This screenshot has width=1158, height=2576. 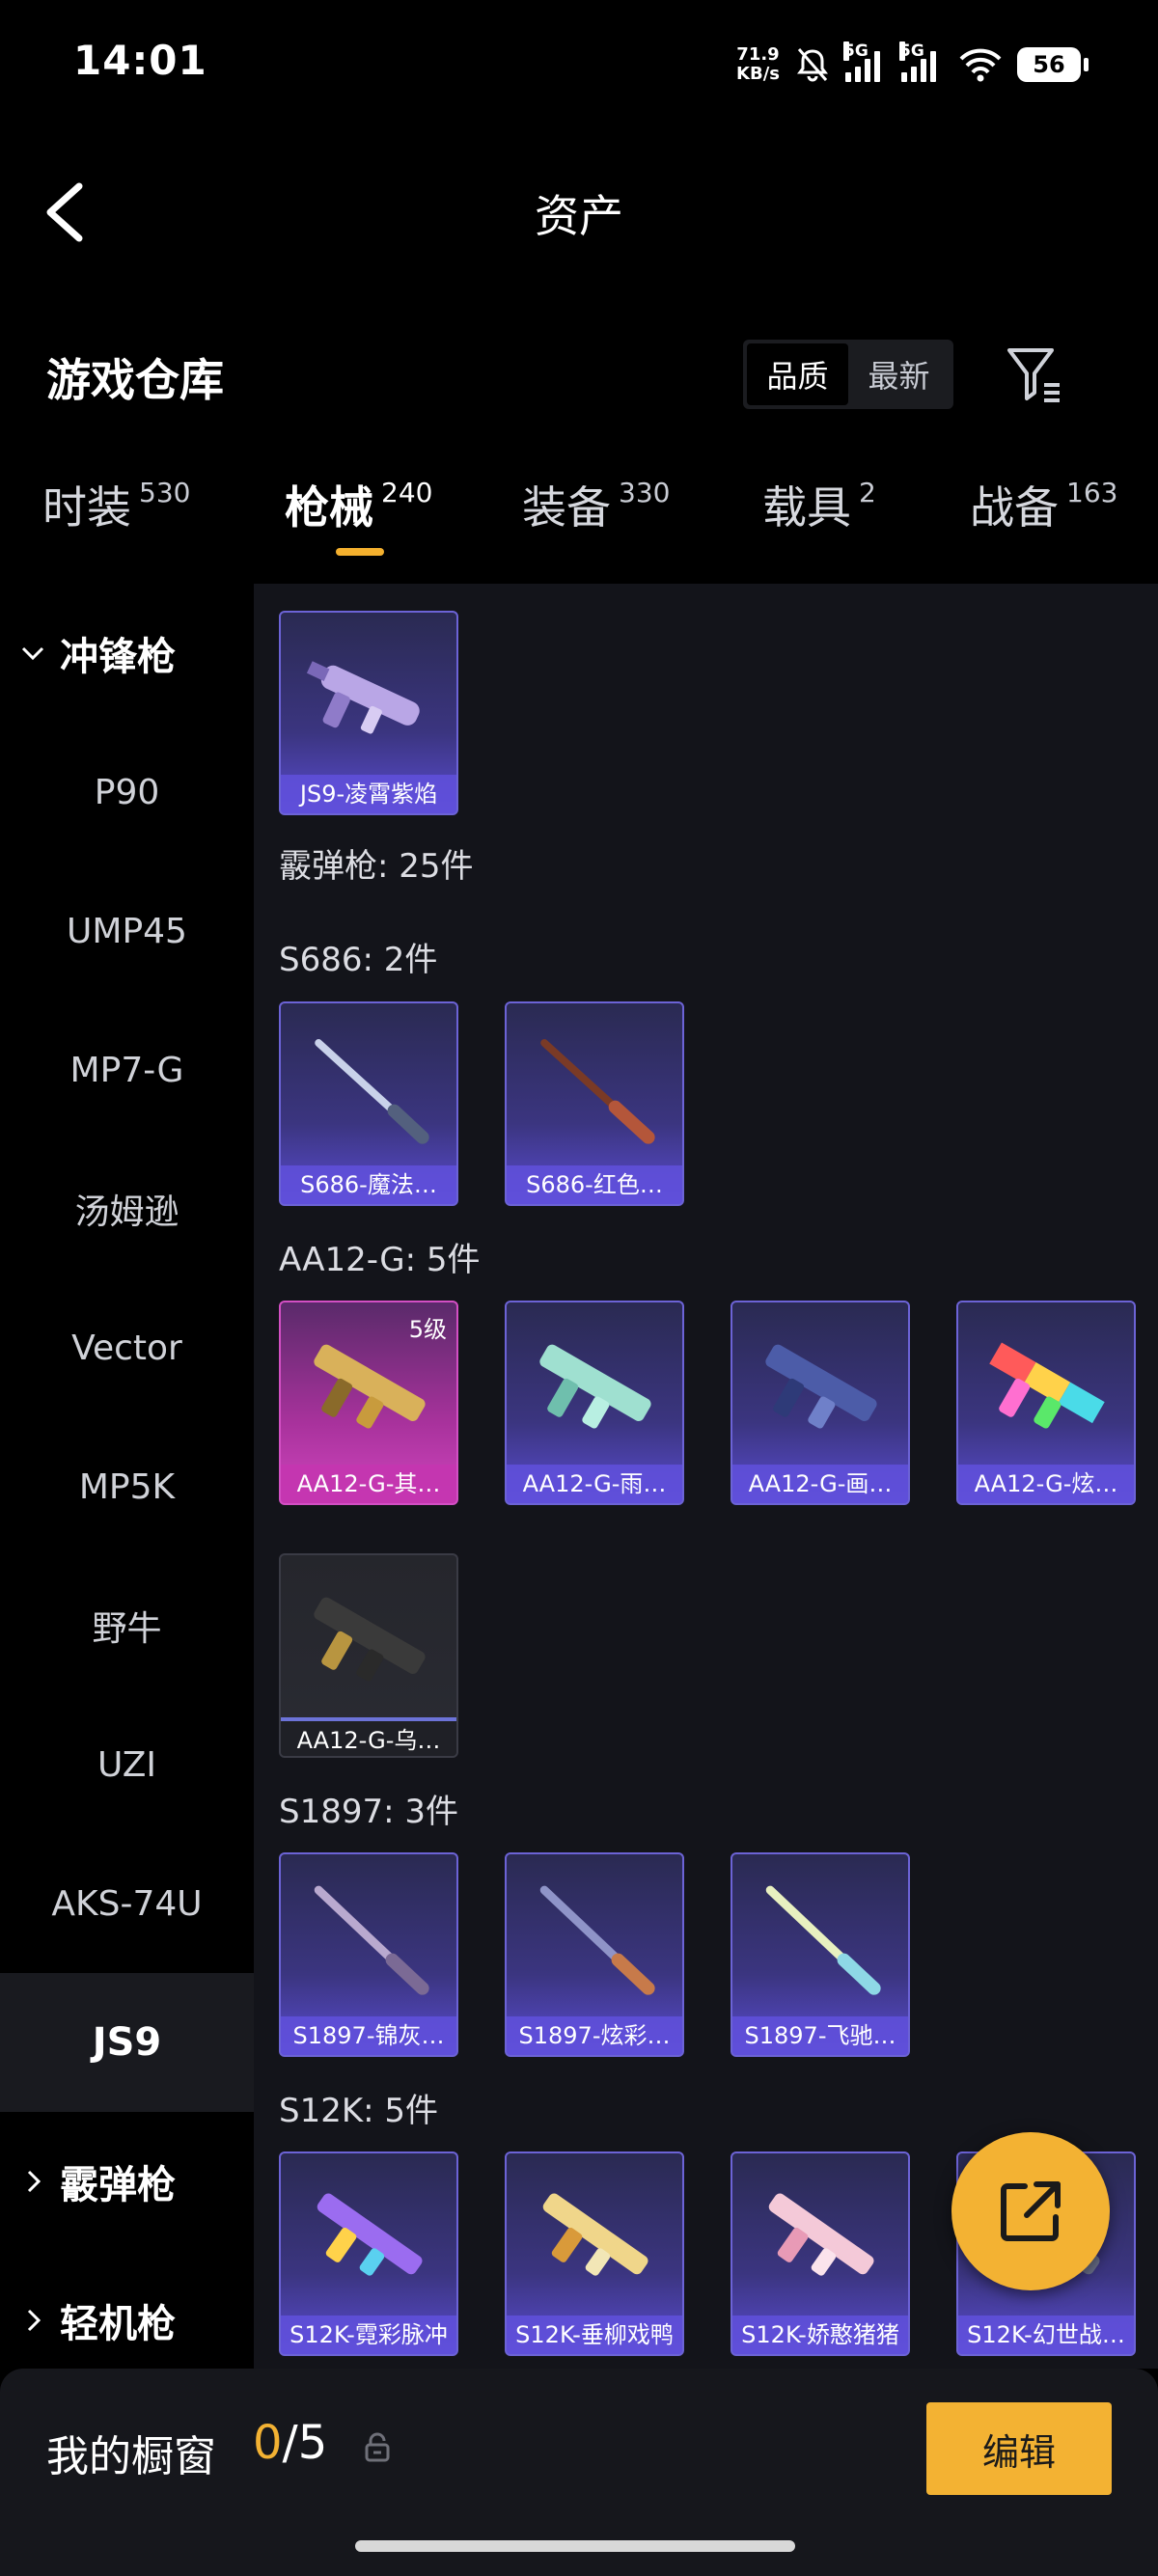 What do you see at coordinates (127, 1347) in the screenshot?
I see `sidebar-item-vector: Vector` at bounding box center [127, 1347].